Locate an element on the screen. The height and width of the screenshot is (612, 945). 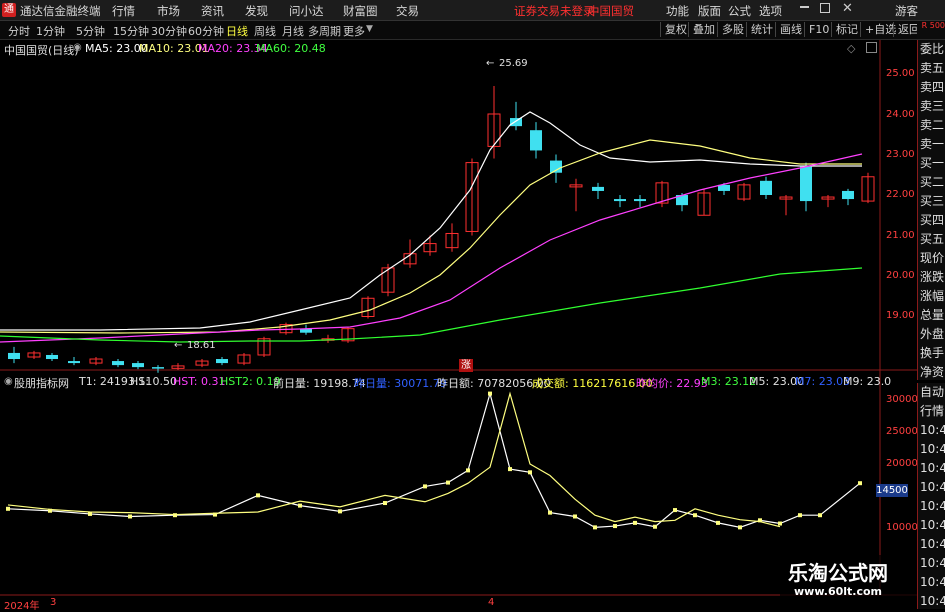
back-button: 返回 is located at coordinates (906, 29).